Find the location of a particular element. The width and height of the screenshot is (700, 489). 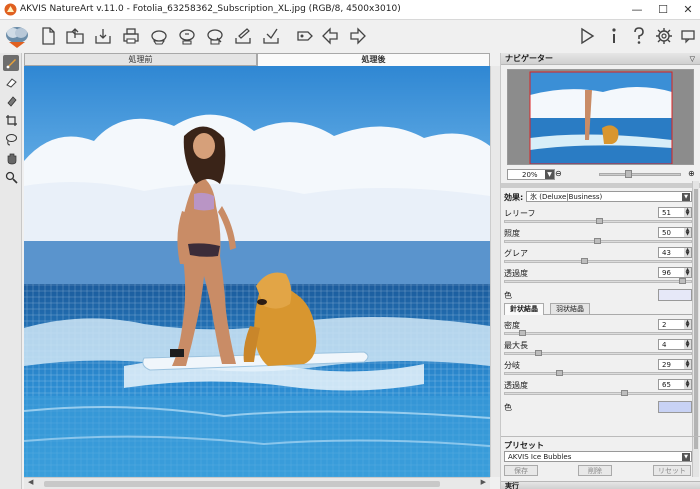

close-button: ✕ is located at coordinates (688, 10).